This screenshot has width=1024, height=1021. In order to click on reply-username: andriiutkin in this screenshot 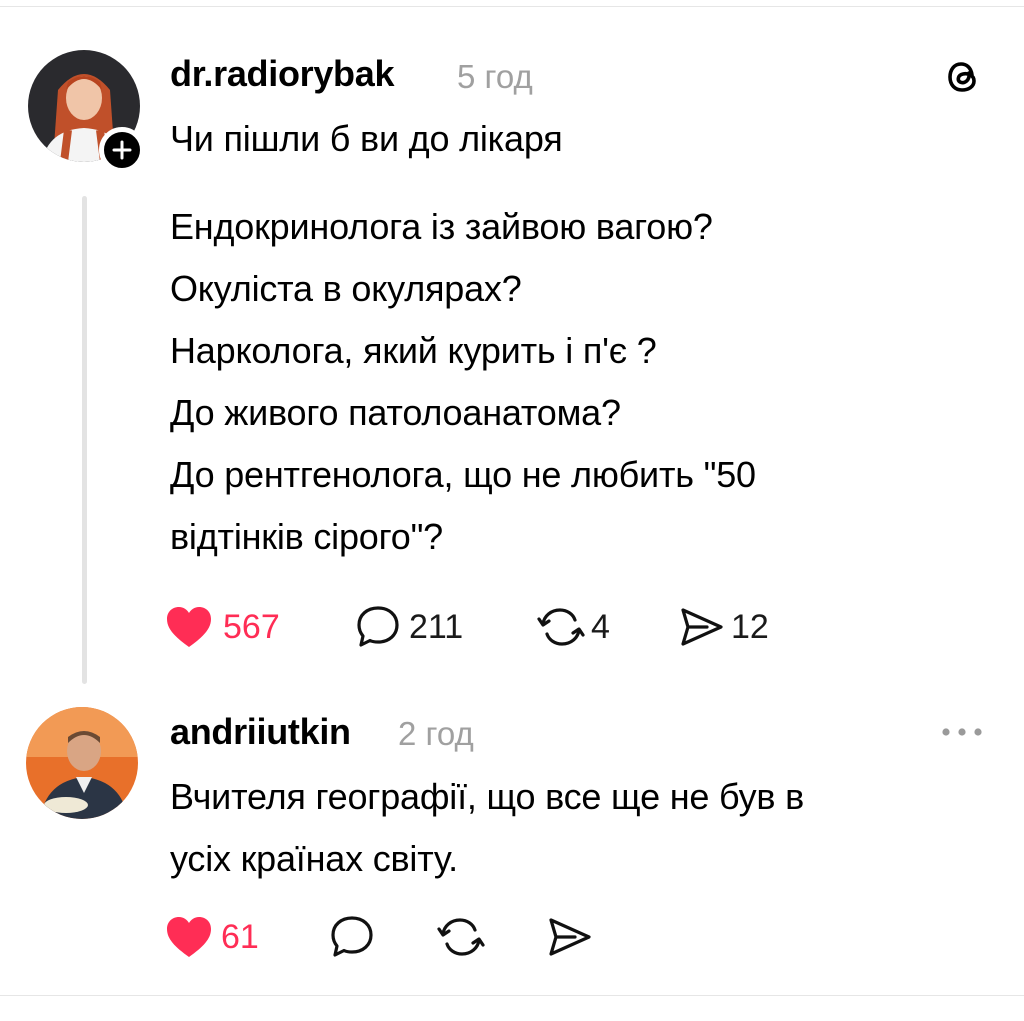, I will do `click(260, 732)`.